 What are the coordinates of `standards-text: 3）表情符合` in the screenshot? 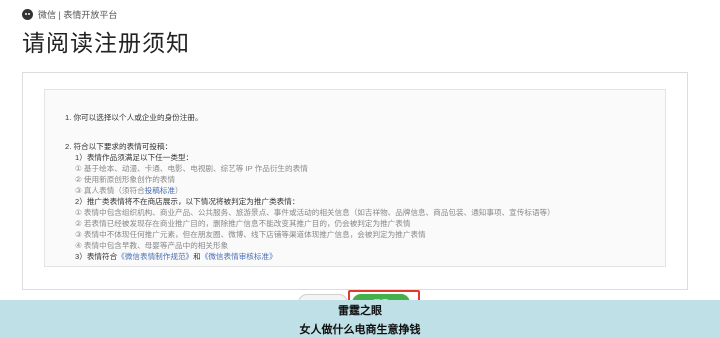 It's located at (96, 256).